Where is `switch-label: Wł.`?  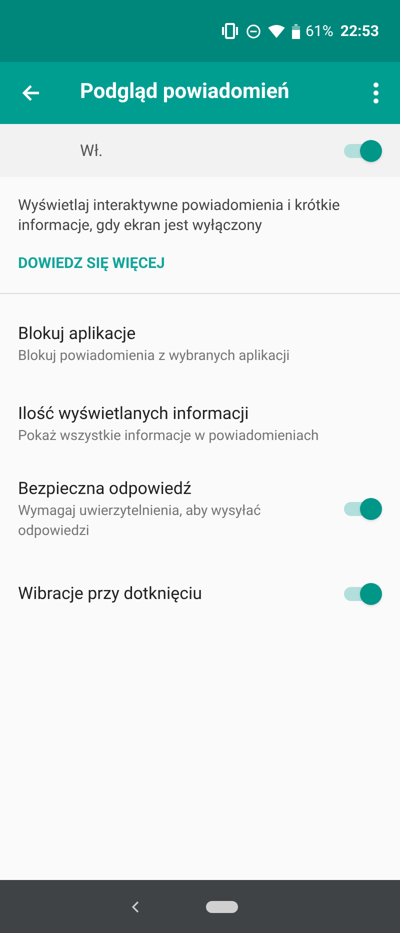 switch-label: Wł. is located at coordinates (92, 151).